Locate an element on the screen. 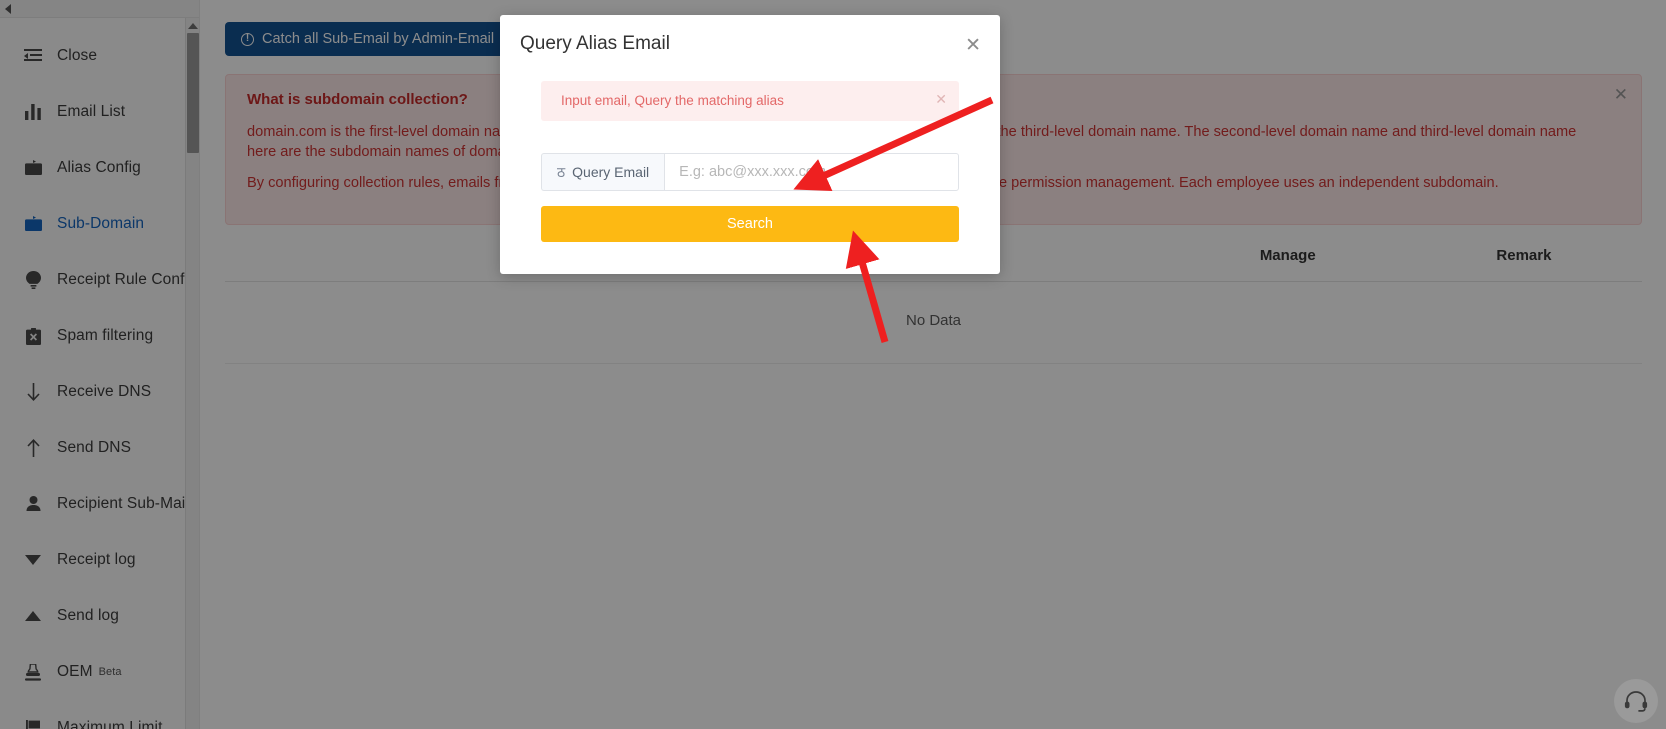 The height and width of the screenshot is (729, 1666). modal-title: Query Alias Email is located at coordinates (595, 43).